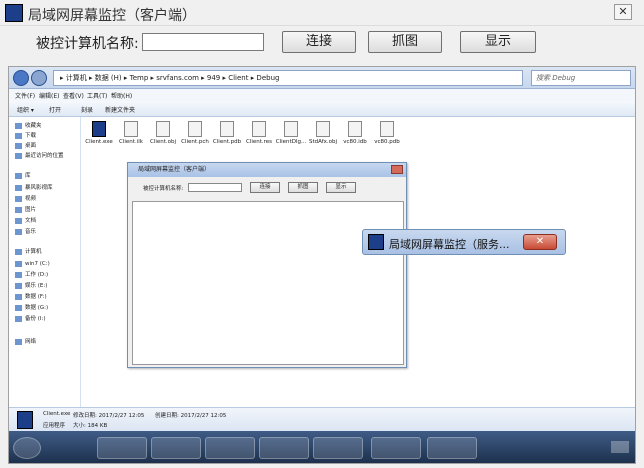 This screenshot has height=468, width=644. Describe the element at coordinates (355, 138) in the screenshot. I see `file-item: vc80.idb` at that location.